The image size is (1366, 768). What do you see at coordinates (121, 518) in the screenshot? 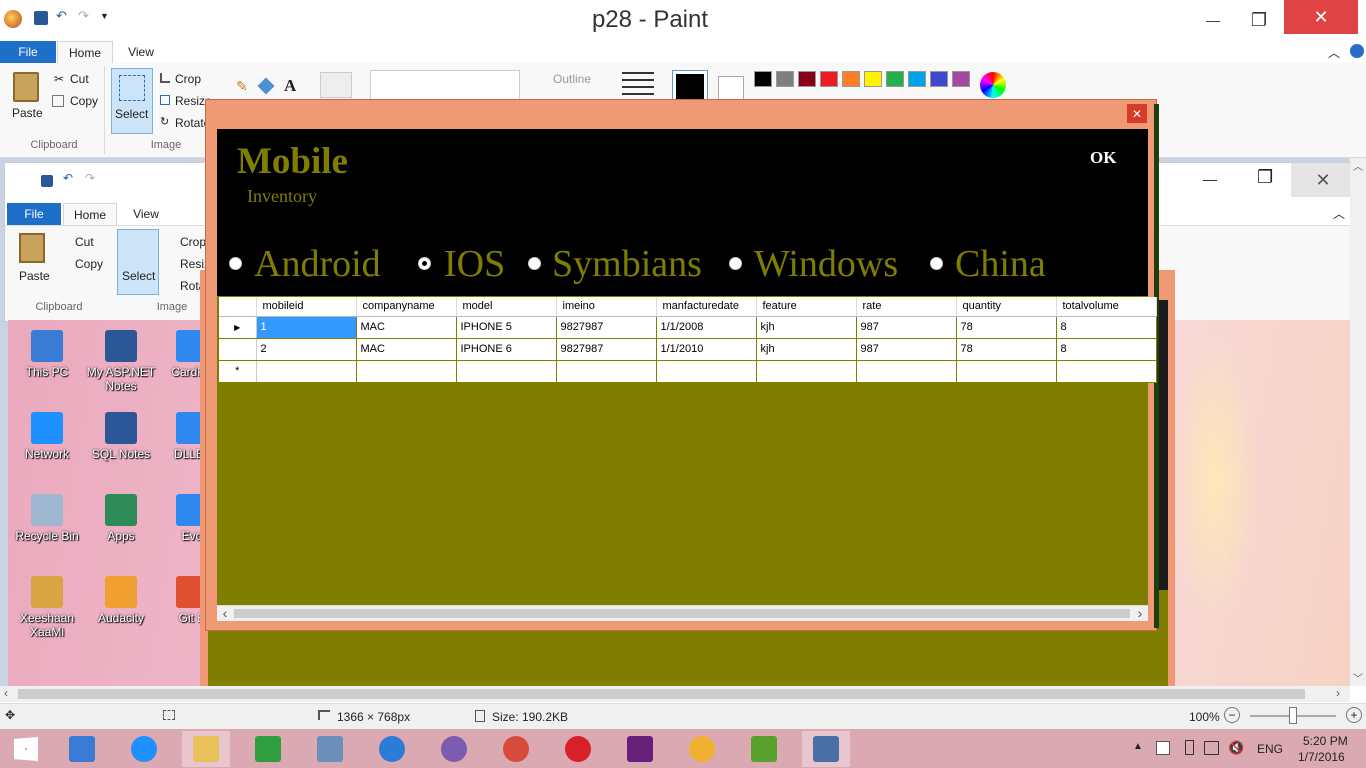
I see `desktop-icon: Apps` at bounding box center [121, 518].